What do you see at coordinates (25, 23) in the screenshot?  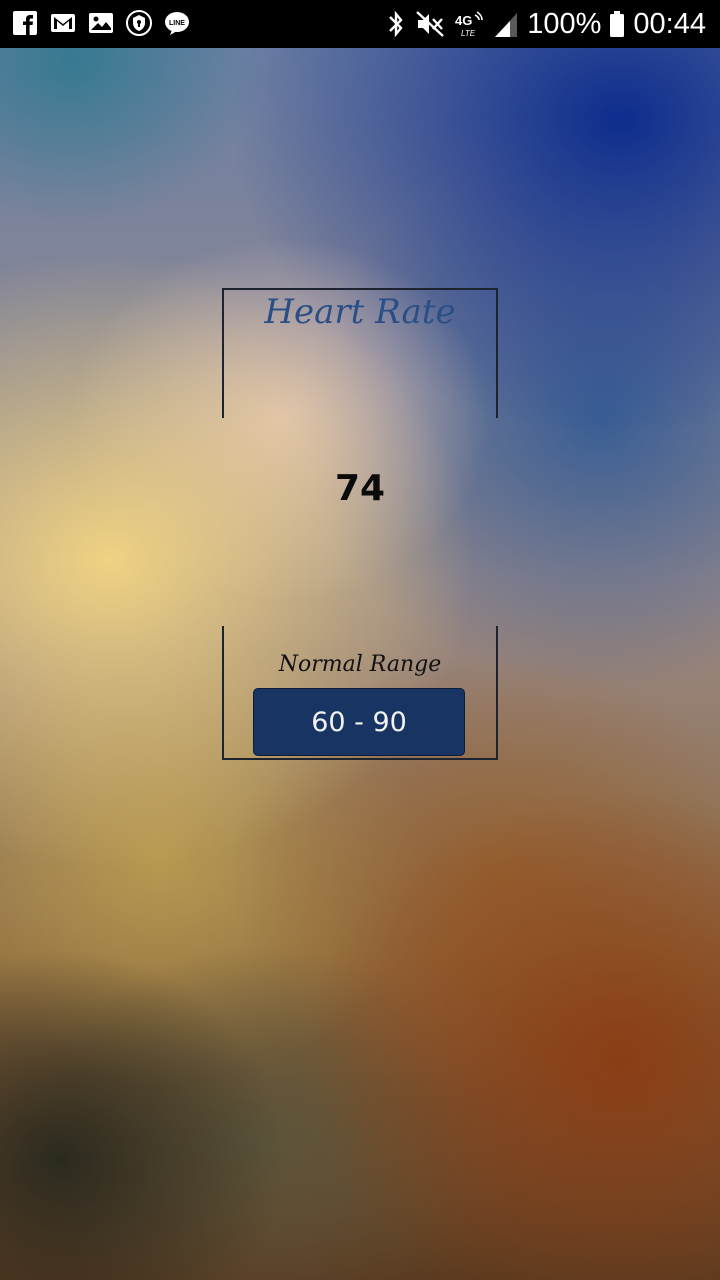 I see `facebook-icon` at bounding box center [25, 23].